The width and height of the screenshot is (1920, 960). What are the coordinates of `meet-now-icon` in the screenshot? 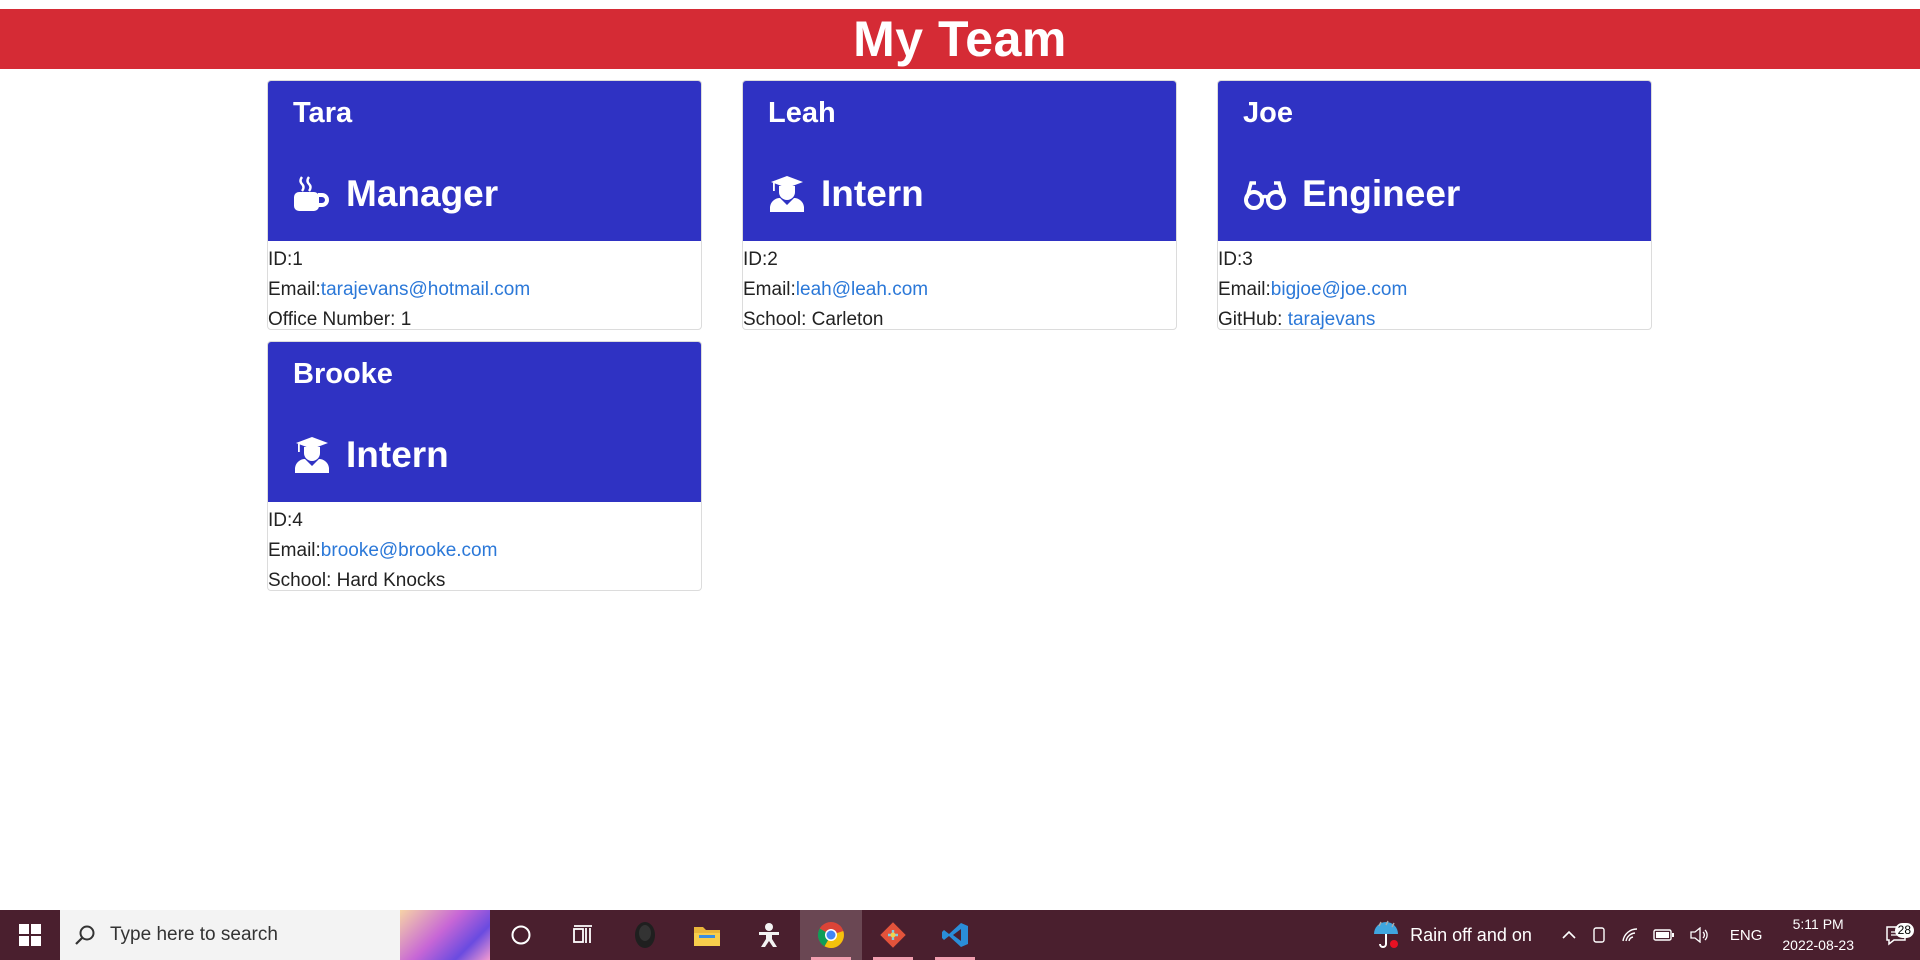 It's located at (1599, 935).